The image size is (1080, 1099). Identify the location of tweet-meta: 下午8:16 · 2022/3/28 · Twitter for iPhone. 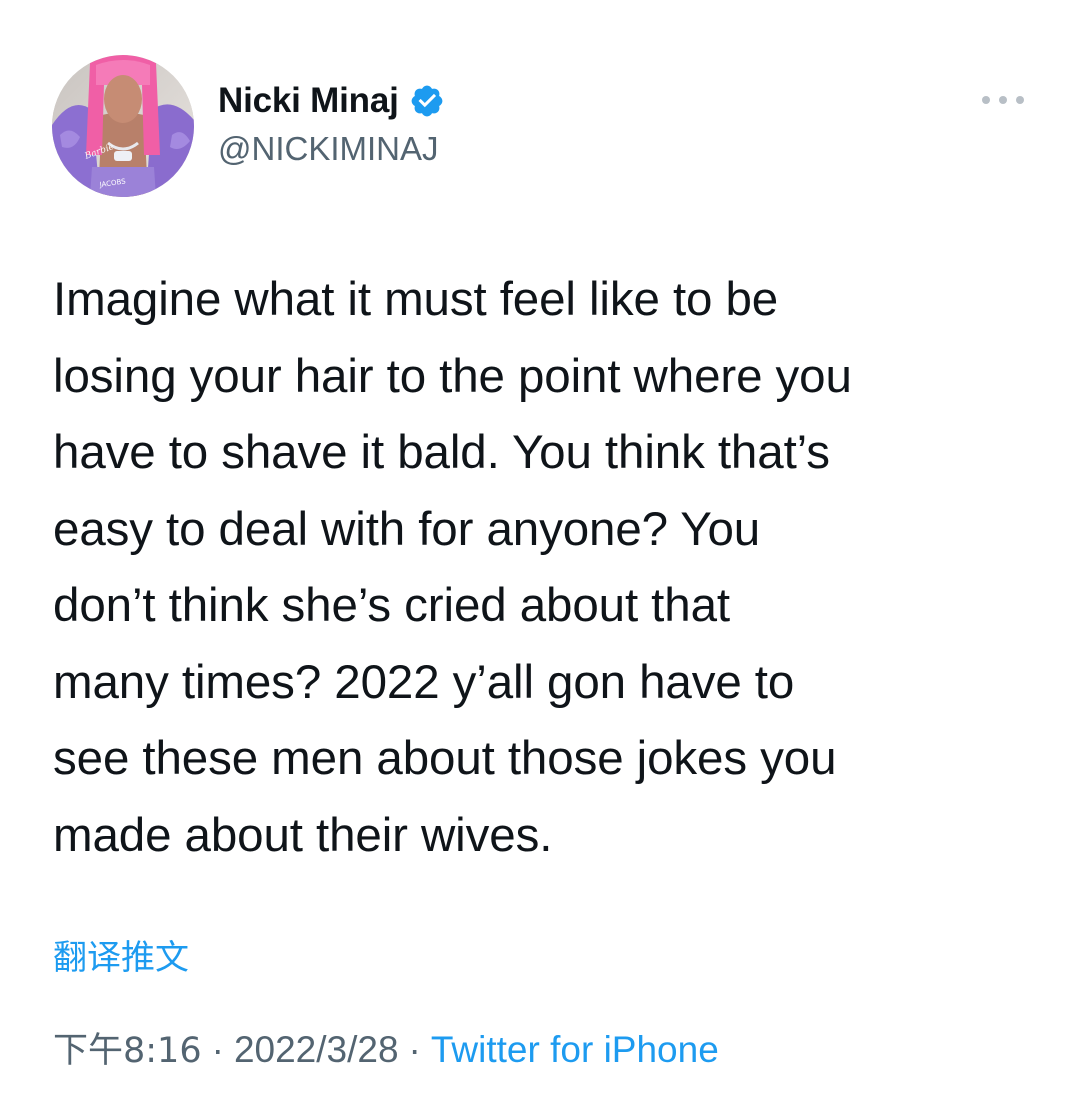
(386, 1047).